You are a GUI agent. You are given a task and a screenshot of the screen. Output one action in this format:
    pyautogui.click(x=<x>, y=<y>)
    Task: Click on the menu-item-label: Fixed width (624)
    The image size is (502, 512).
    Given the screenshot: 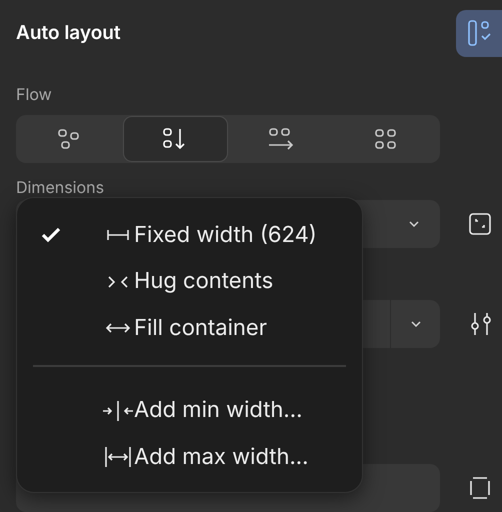 What is the action you would take?
    pyautogui.click(x=225, y=235)
    